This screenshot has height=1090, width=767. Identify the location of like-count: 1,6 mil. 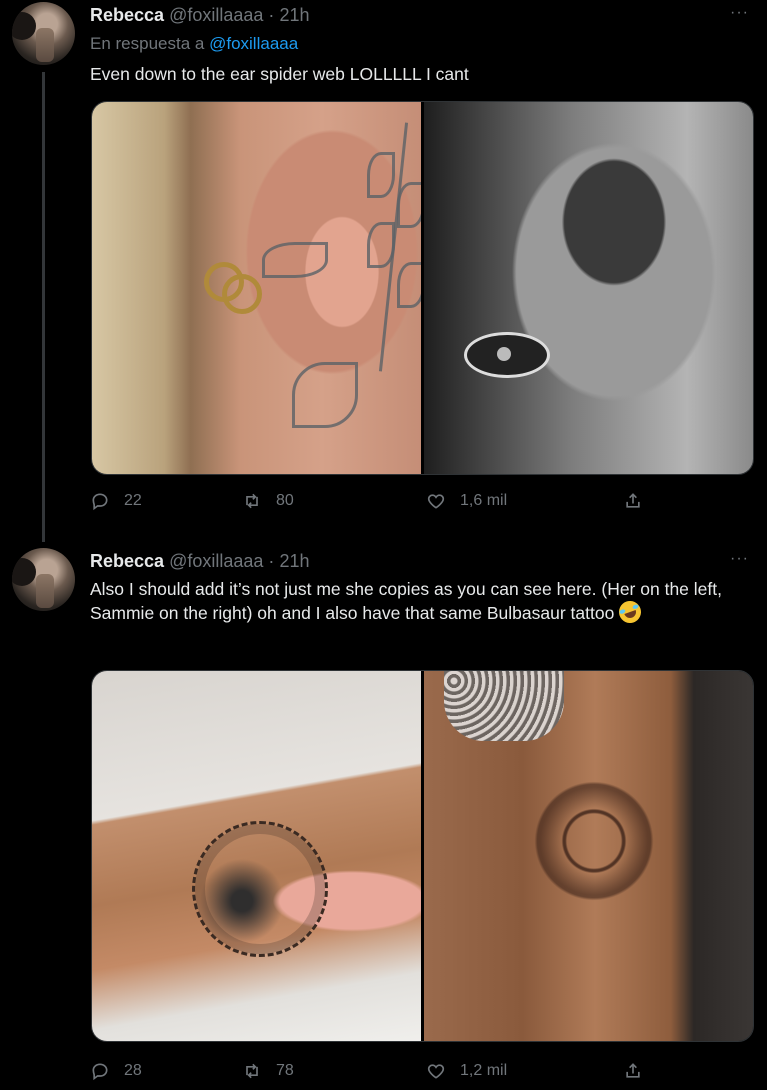
(484, 500).